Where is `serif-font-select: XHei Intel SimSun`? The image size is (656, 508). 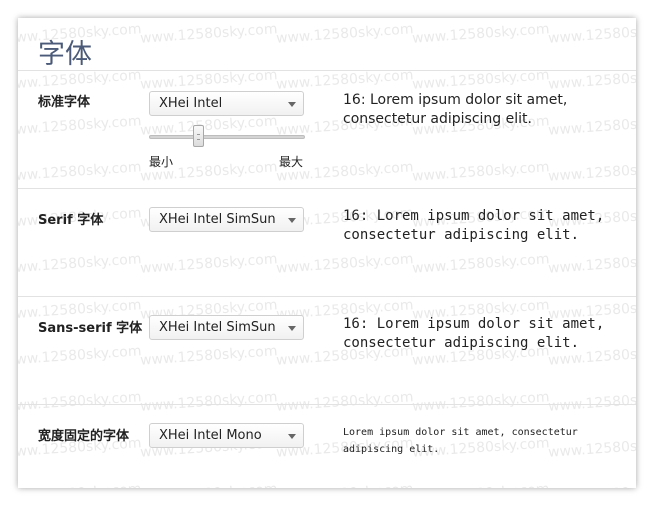 serif-font-select: XHei Intel SimSun is located at coordinates (226, 219).